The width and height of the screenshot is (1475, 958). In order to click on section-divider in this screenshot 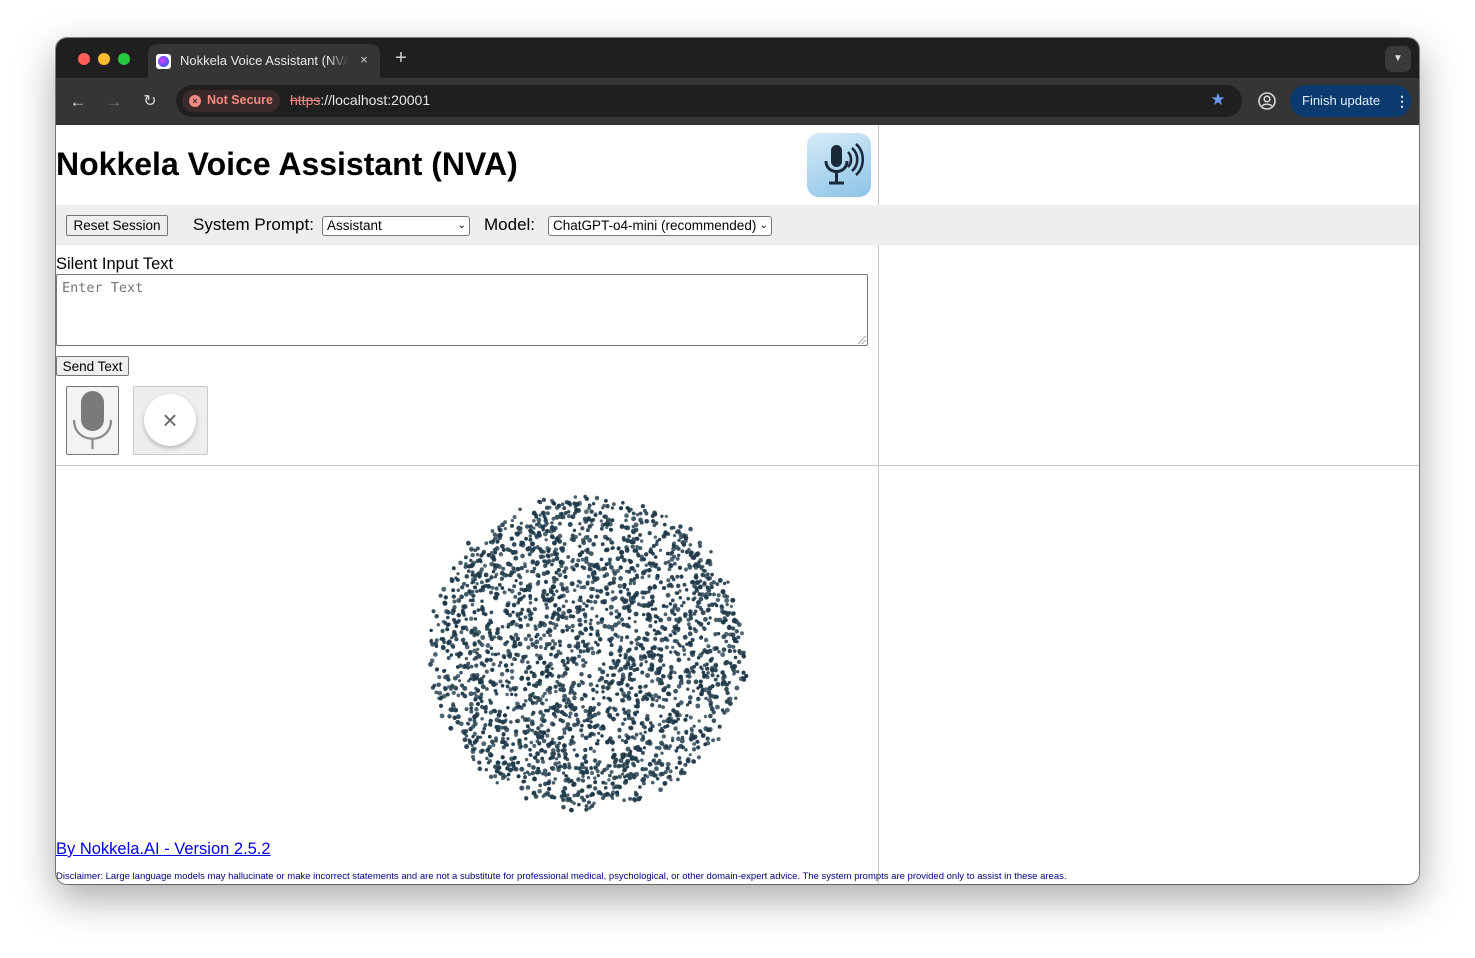, I will do `click(737, 465)`.